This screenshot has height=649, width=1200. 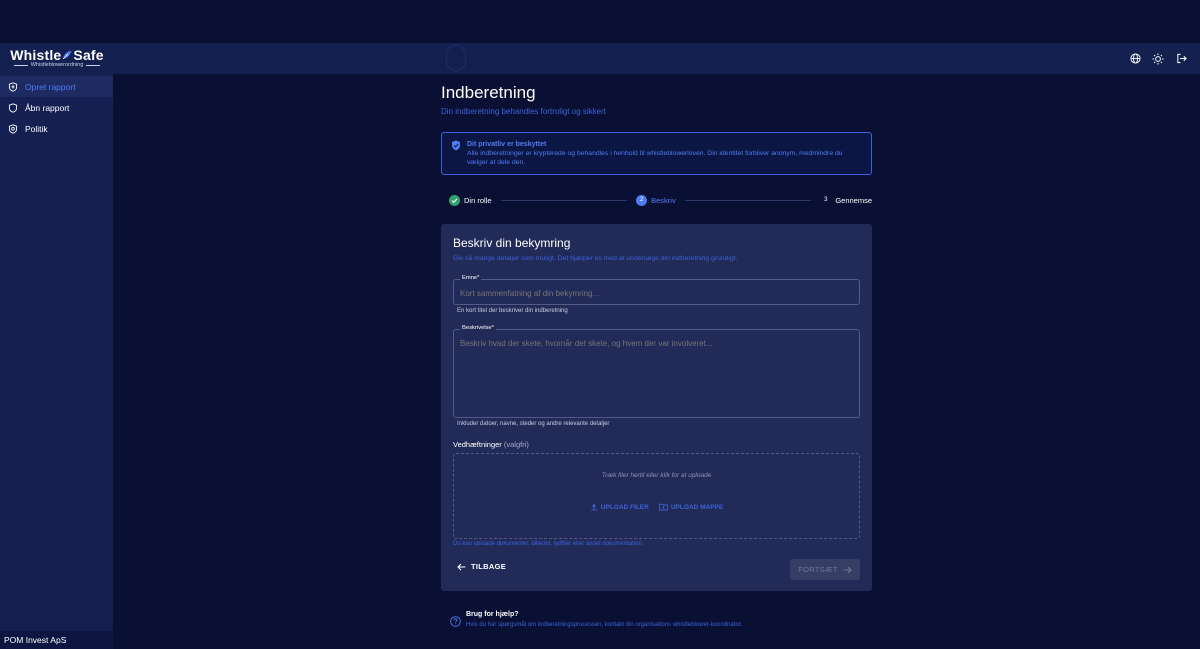 What do you see at coordinates (642, 200) in the screenshot?
I see `step-number: 2` at bounding box center [642, 200].